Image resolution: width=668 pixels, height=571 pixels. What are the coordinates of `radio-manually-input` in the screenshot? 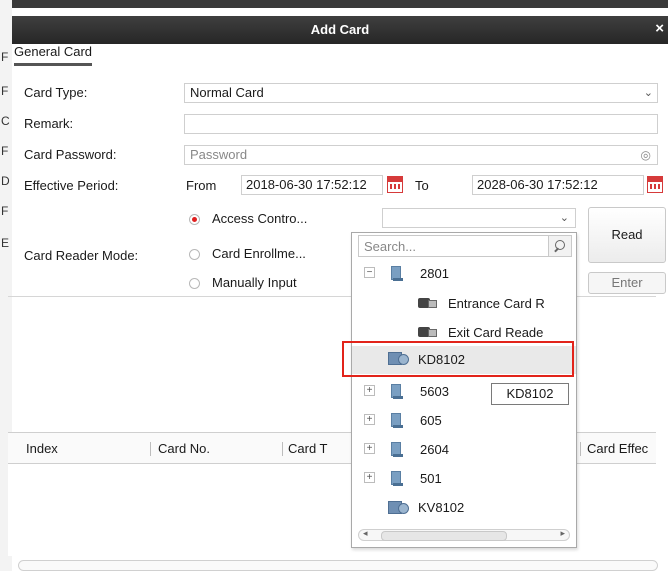 It's located at (194, 283).